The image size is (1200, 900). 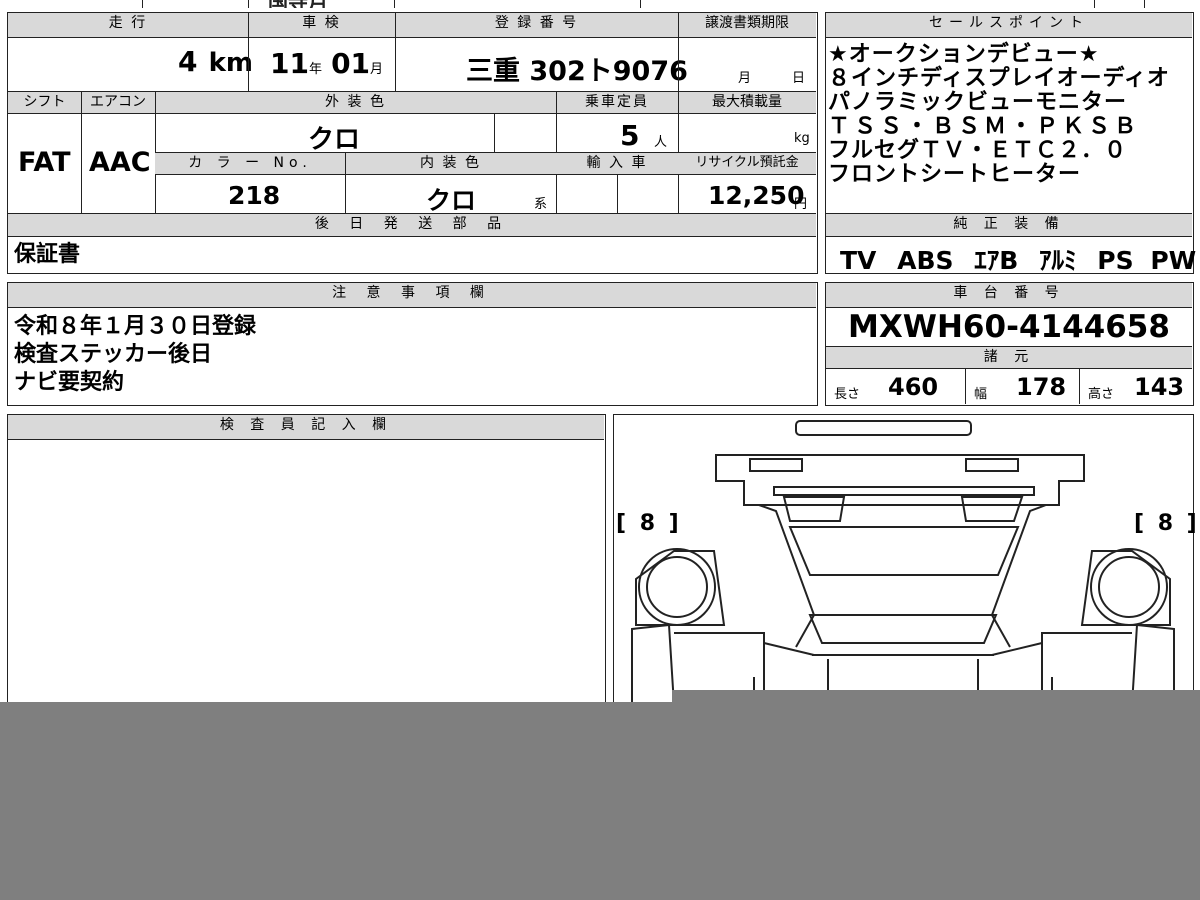 I want to click on recycle-value: 12,250, so click(x=756, y=195).